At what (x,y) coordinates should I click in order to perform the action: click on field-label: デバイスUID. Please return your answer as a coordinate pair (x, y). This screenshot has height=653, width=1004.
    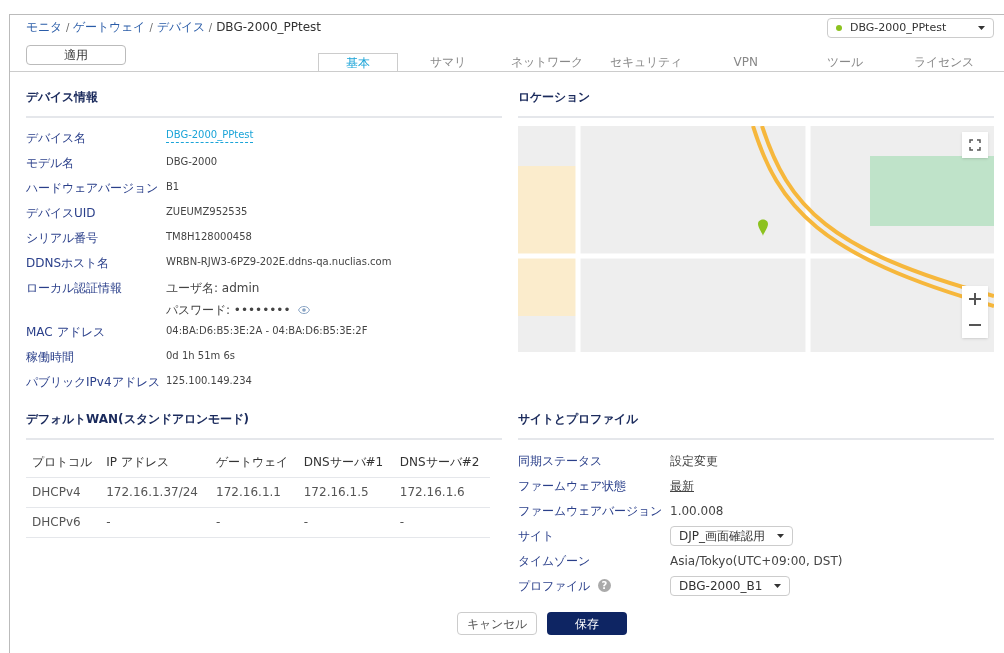
    Looking at the image, I should click on (61, 213).